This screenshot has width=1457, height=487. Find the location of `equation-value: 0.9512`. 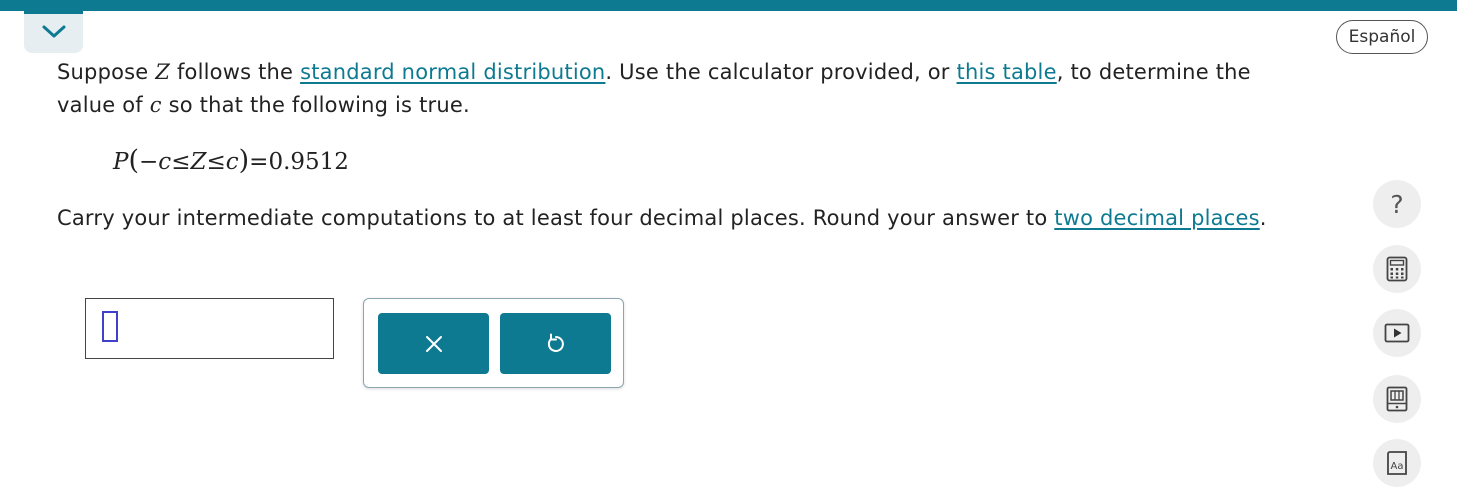

equation-value: 0.9512 is located at coordinates (308, 162).